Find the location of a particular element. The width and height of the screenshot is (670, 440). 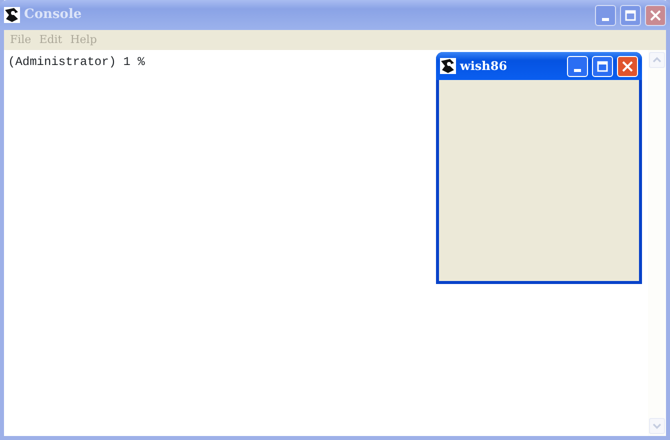

minimize-button is located at coordinates (605, 15).